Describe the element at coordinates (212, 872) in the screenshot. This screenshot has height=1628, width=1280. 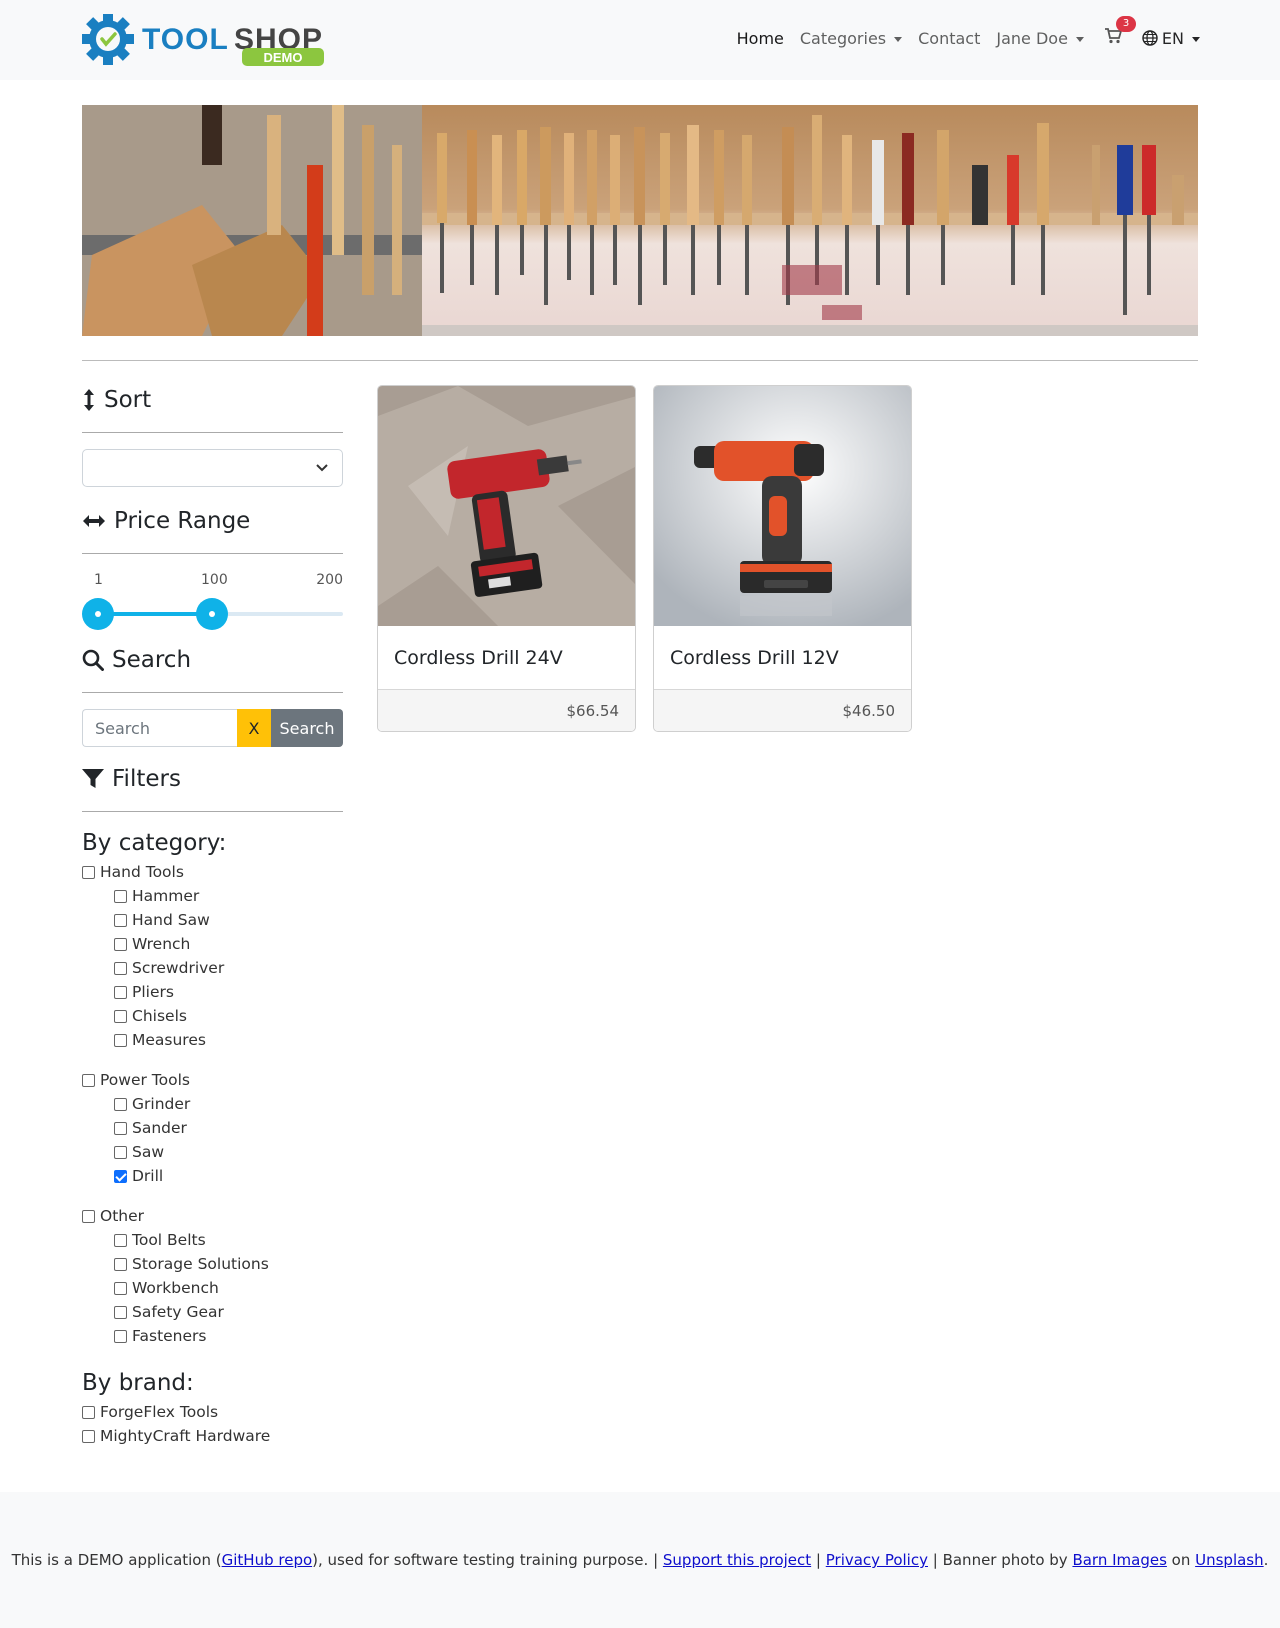
I see `filter-checkbox-row: Hand Tools` at that location.